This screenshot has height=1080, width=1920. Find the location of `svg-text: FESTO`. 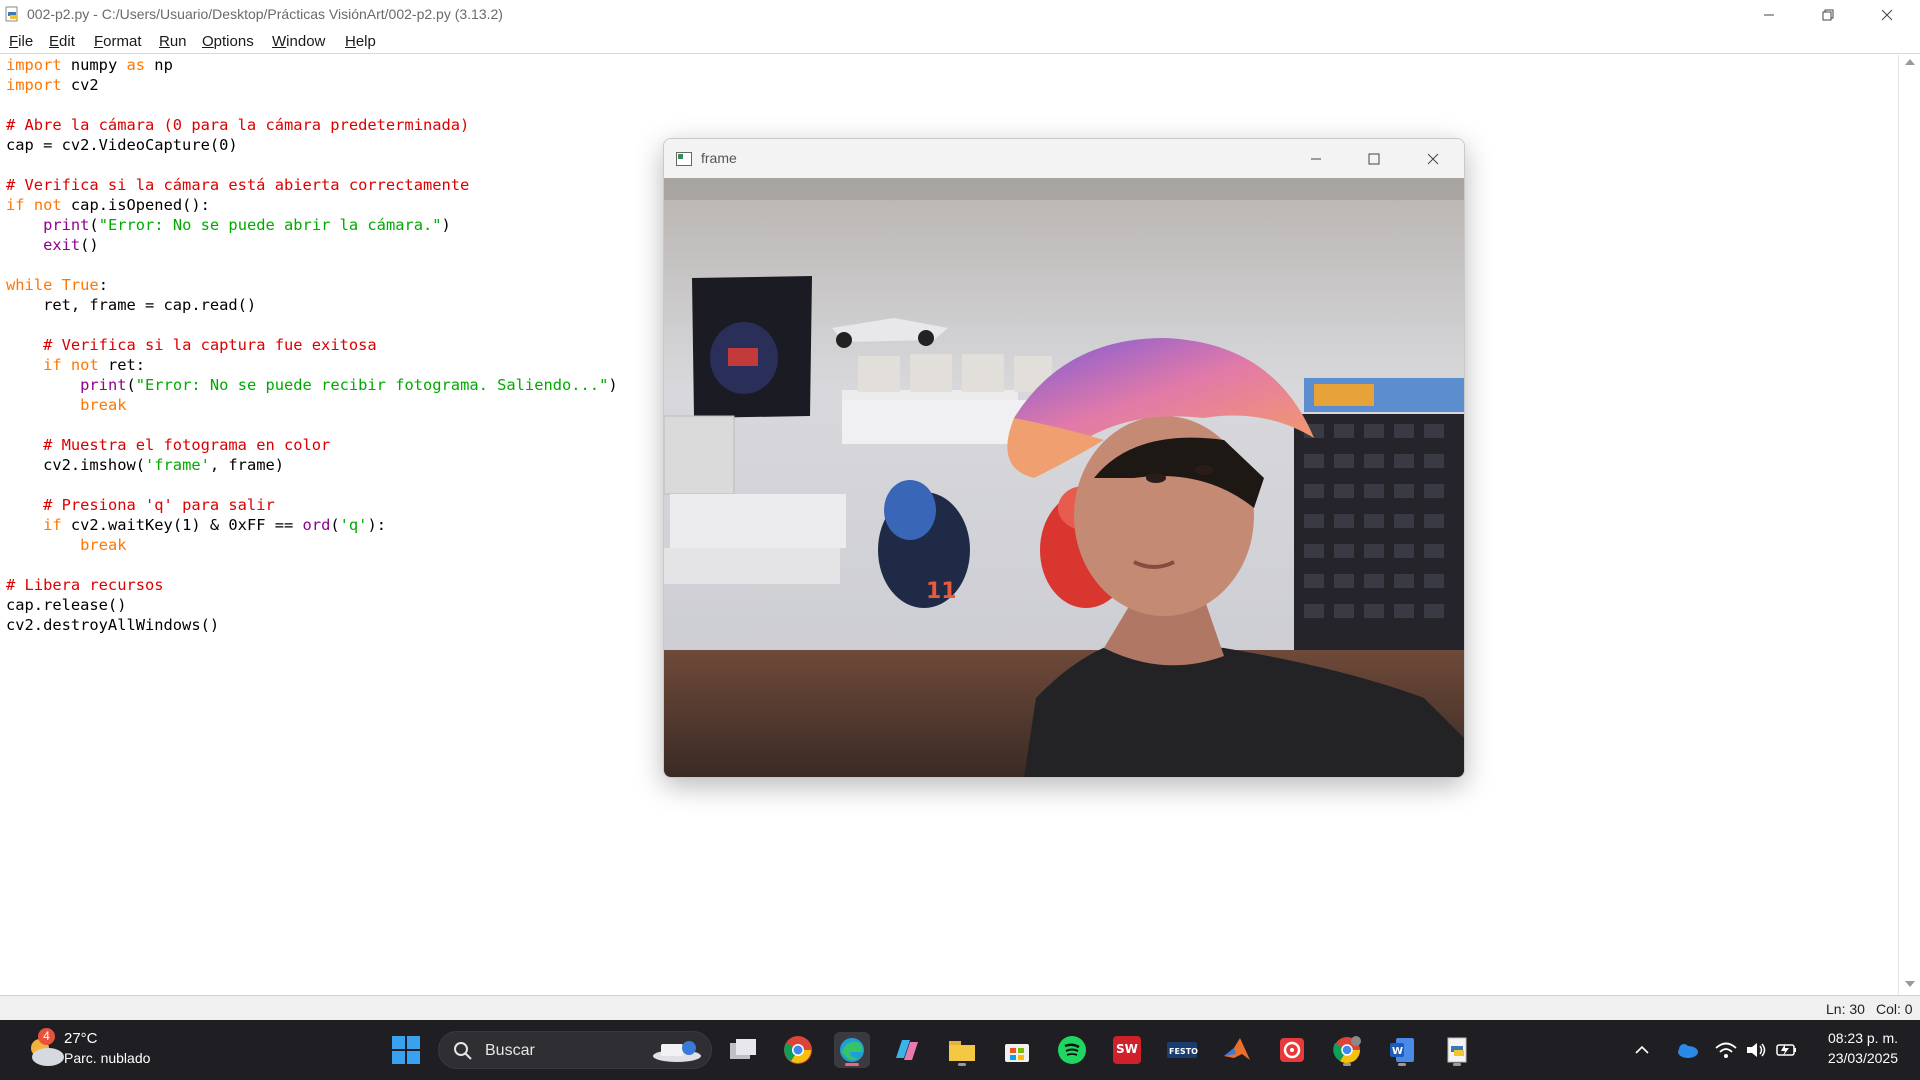

svg-text: FESTO is located at coordinates (1183, 1051).